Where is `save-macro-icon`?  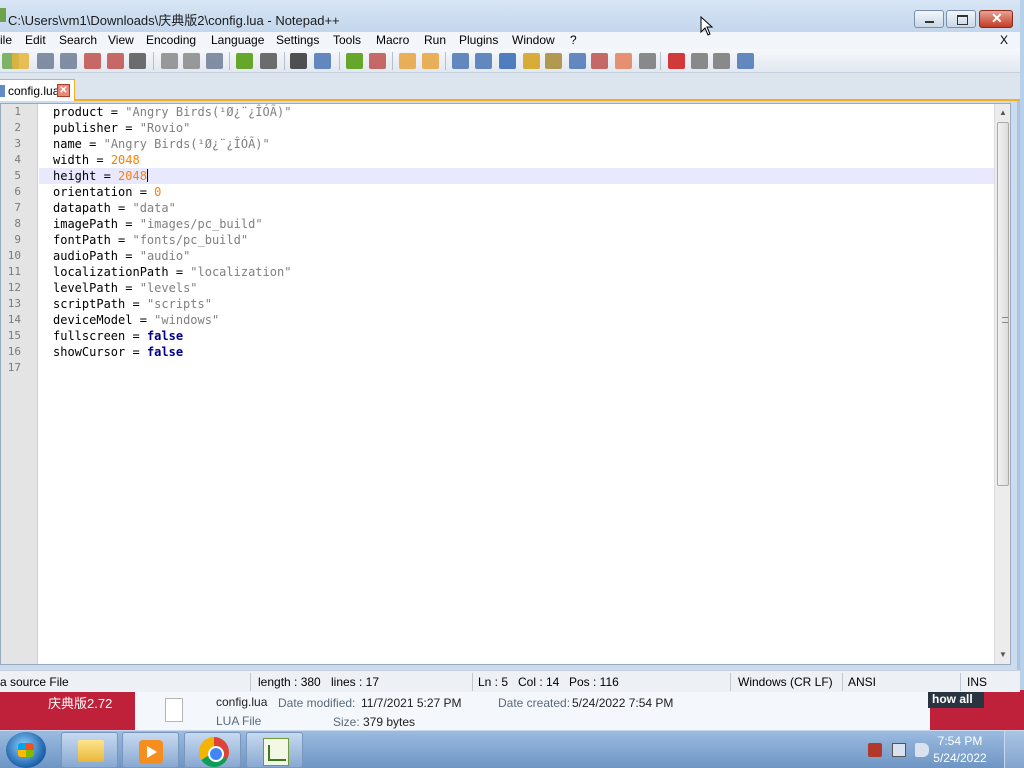
save-macro-icon is located at coordinates (745, 61).